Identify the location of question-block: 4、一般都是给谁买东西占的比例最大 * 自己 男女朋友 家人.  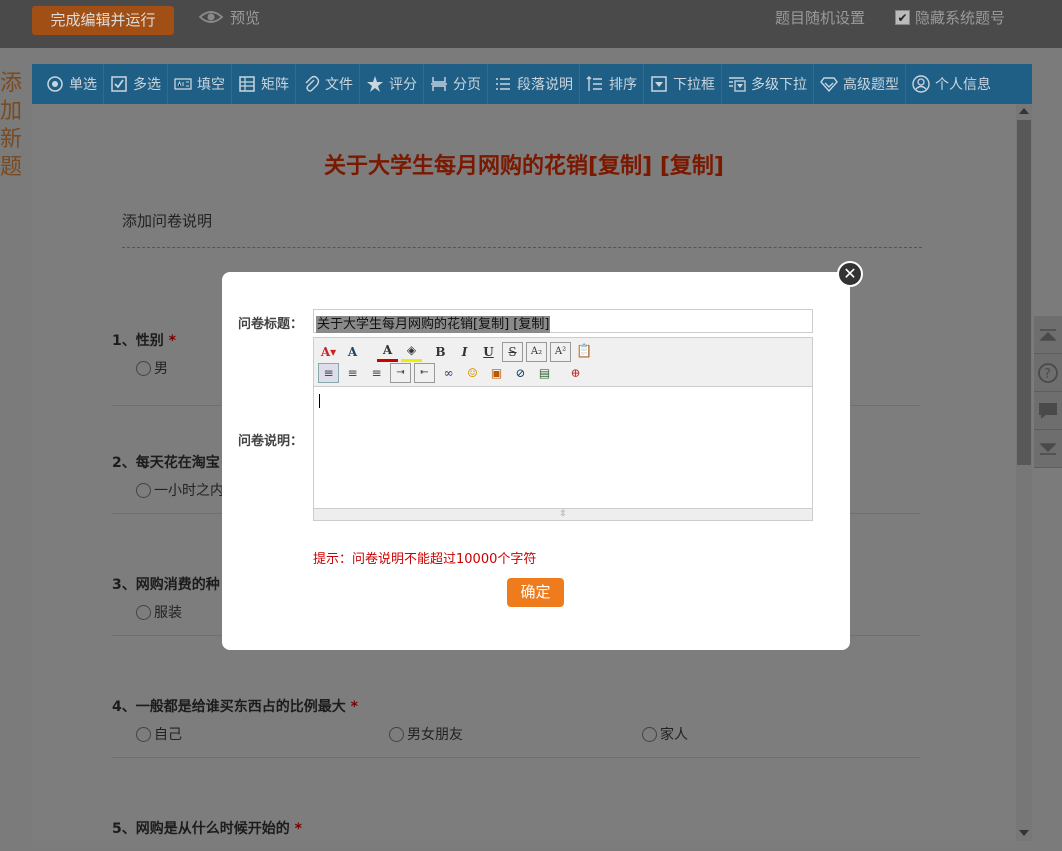
(516, 727).